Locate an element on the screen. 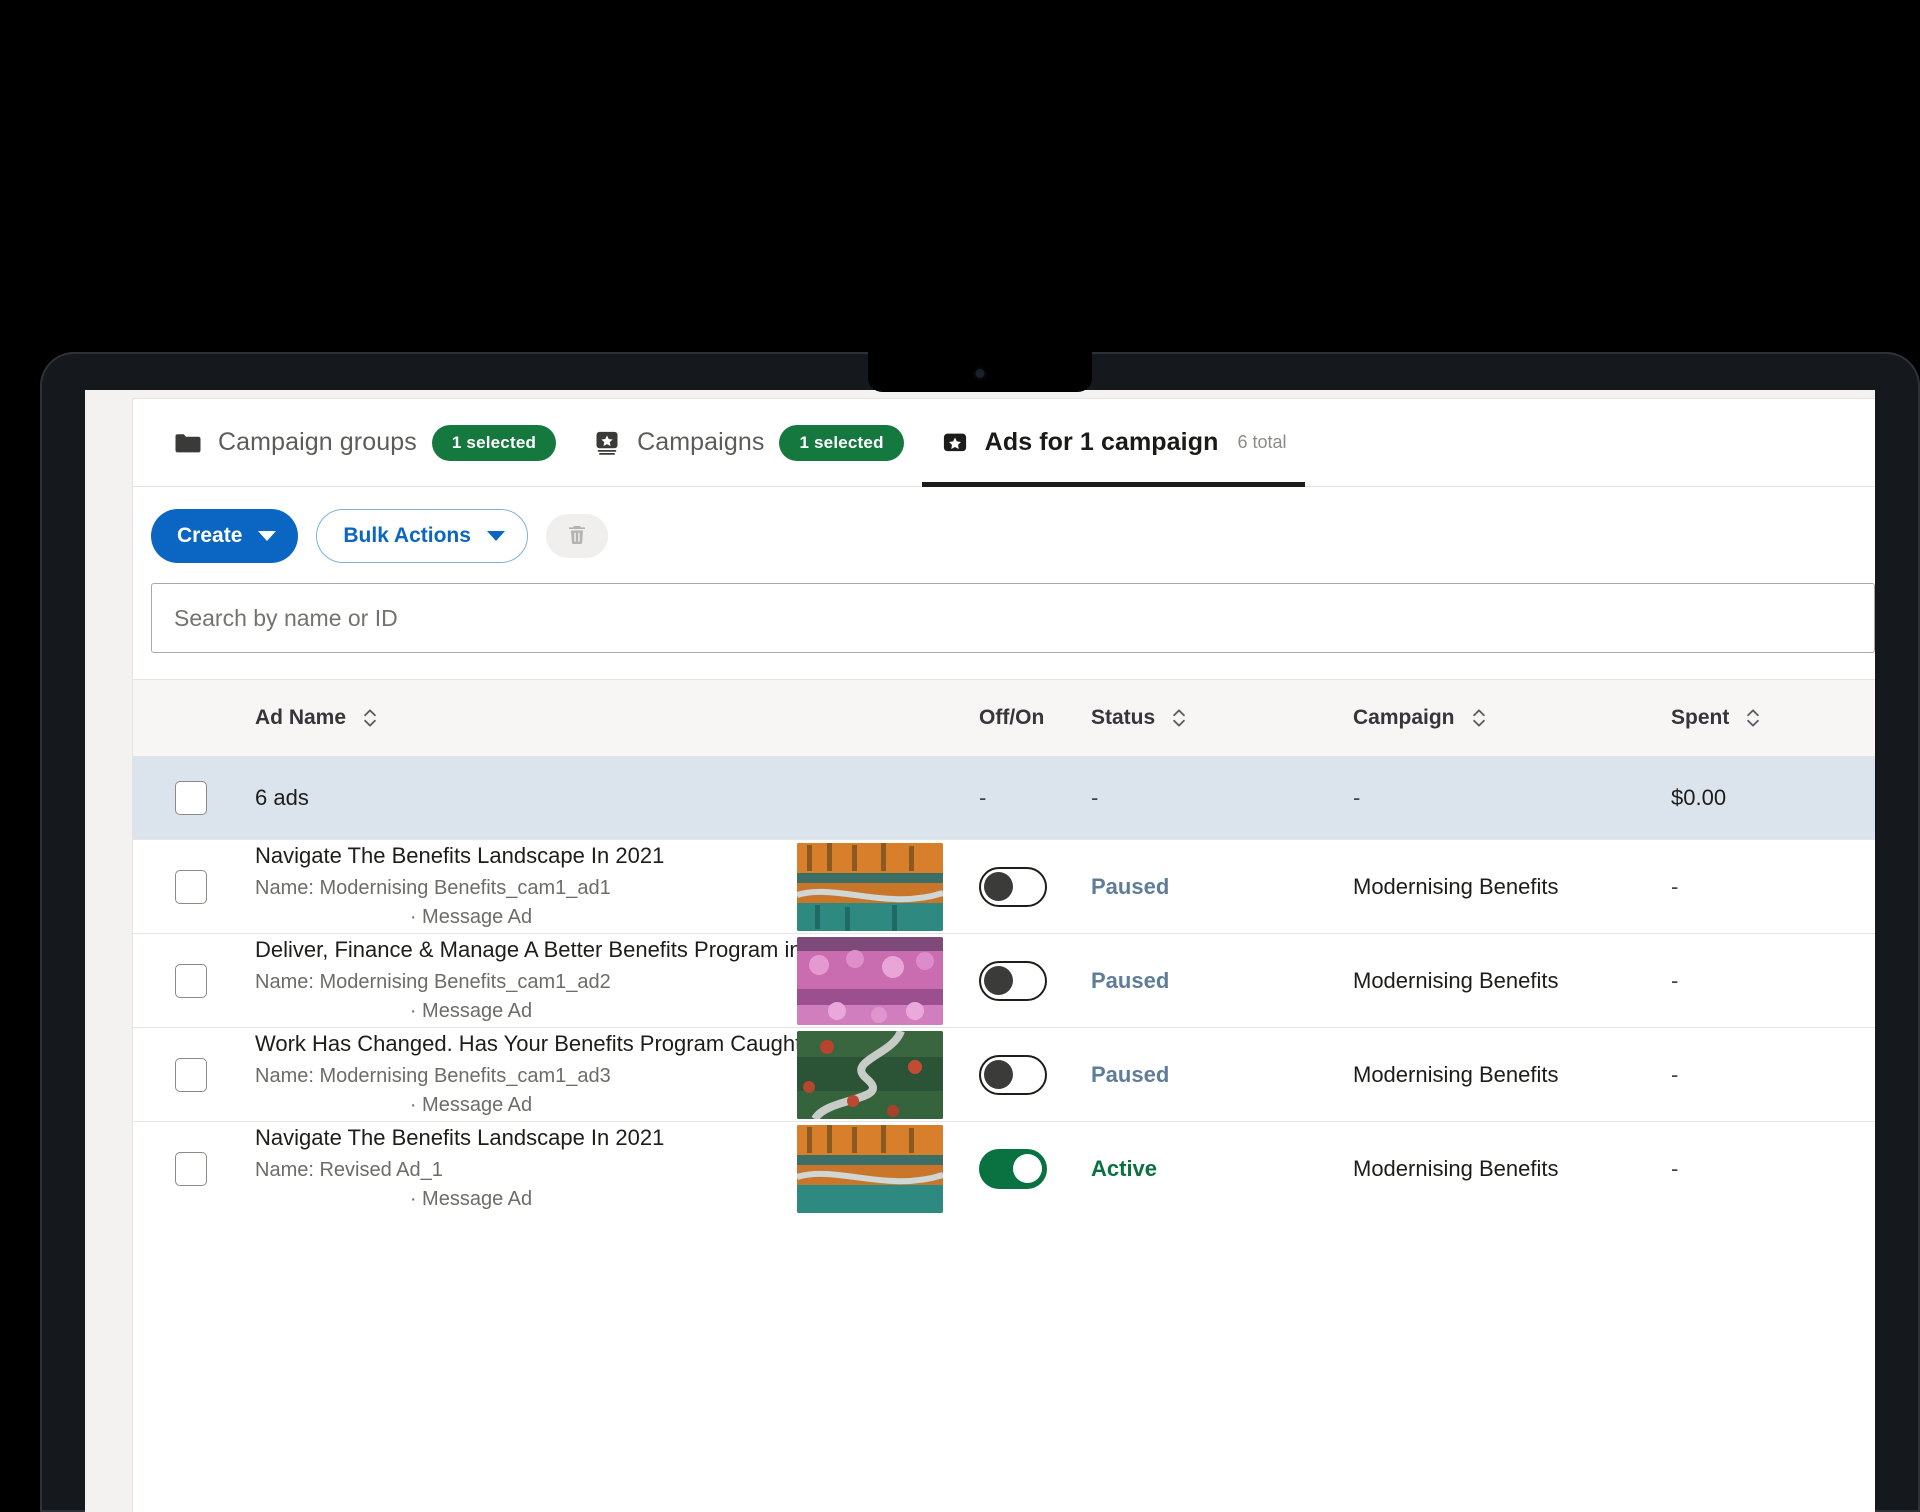 This screenshot has height=1512, width=1920. webcam-notch is located at coordinates (980, 372).